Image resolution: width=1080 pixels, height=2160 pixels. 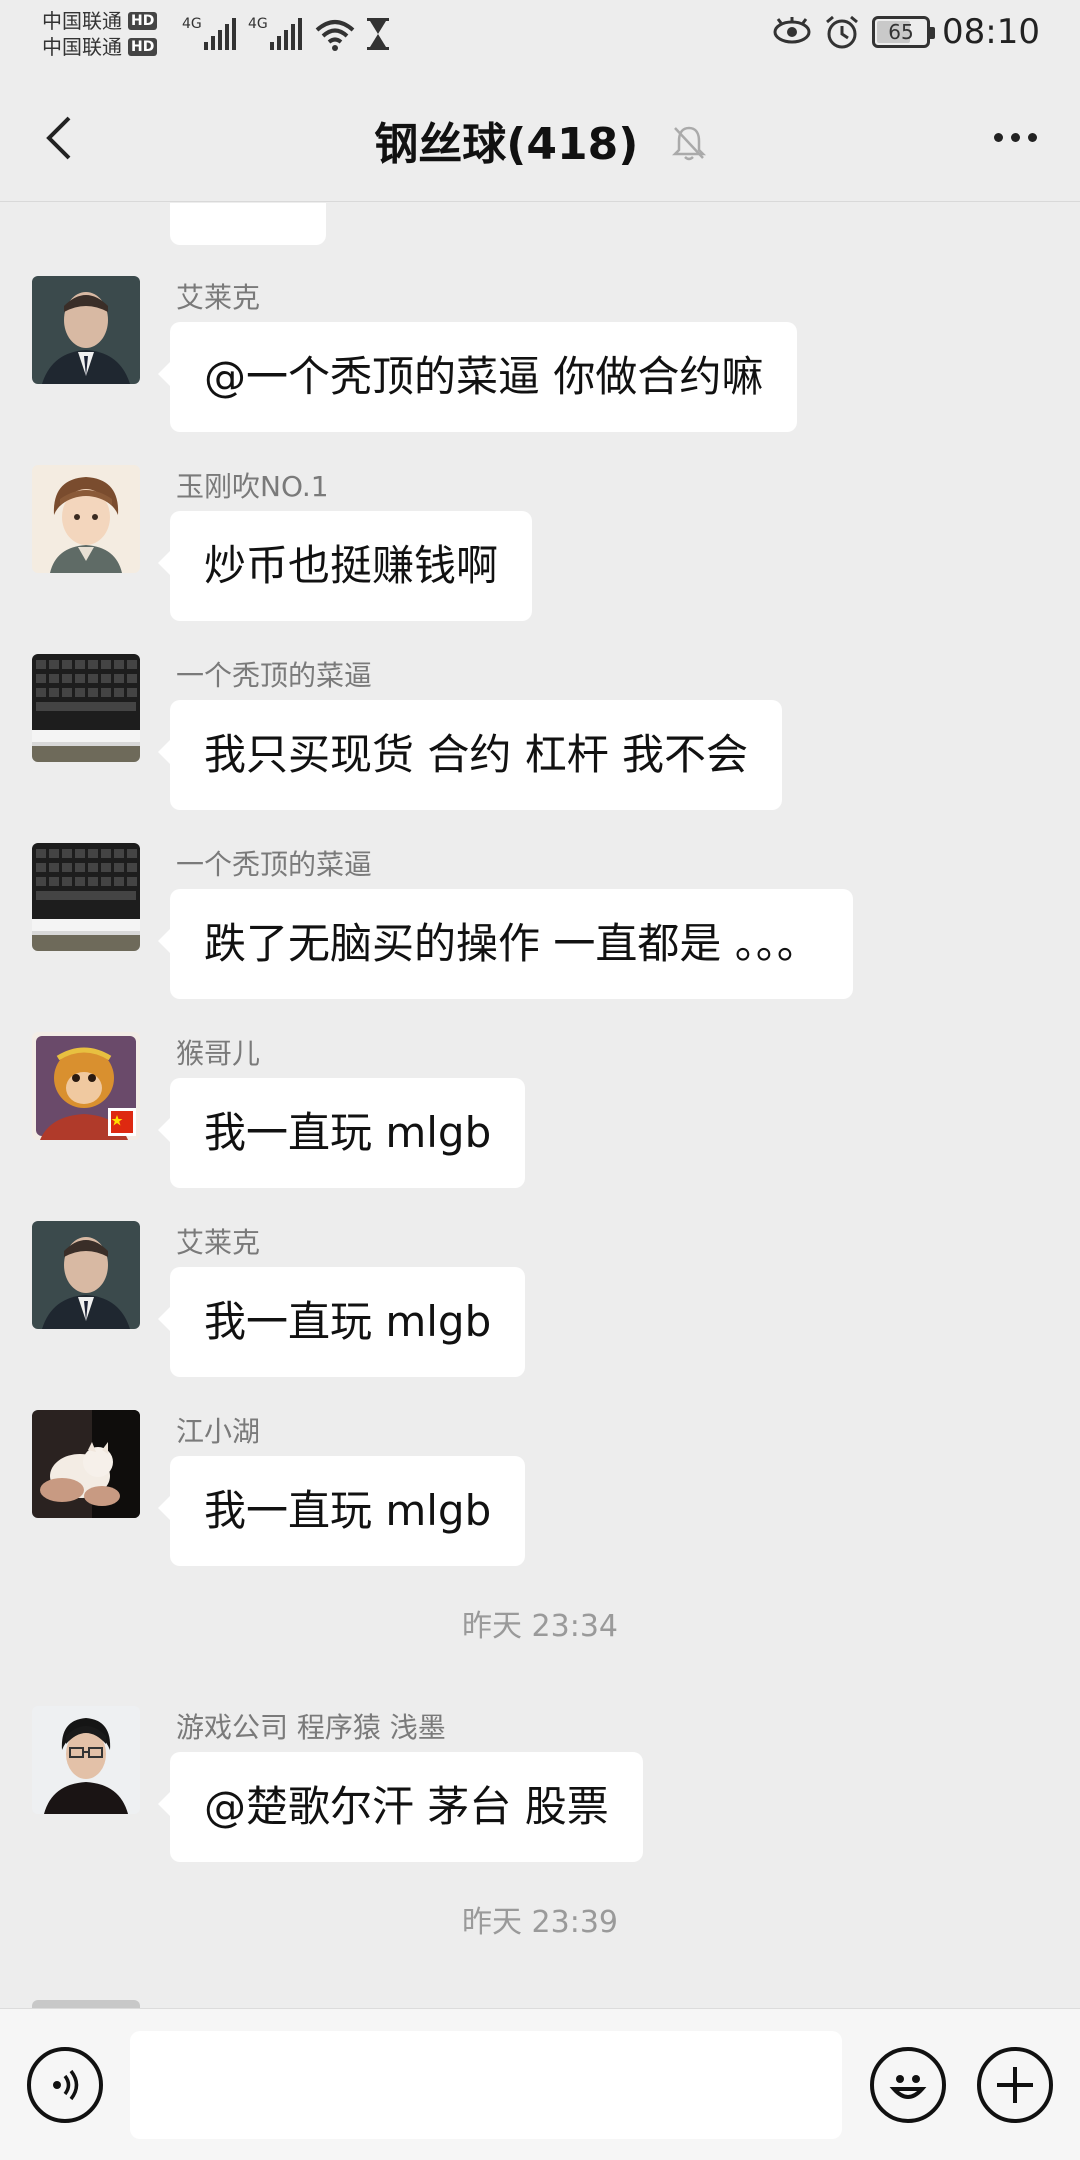 I want to click on voice-button, so click(x=65, y=2085).